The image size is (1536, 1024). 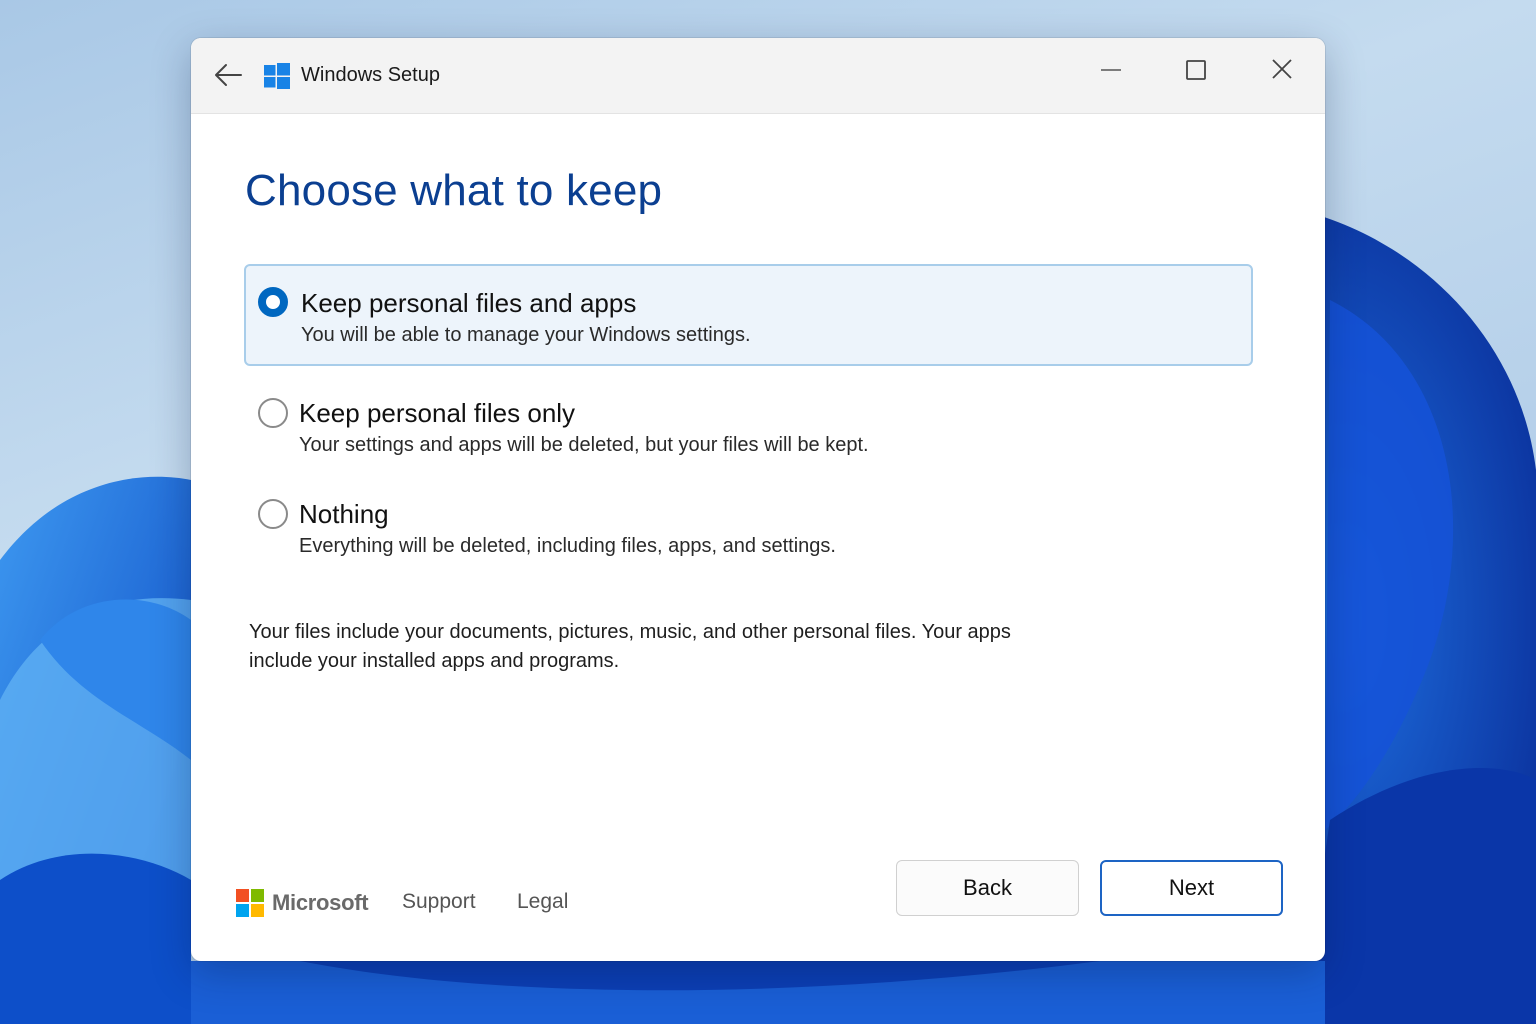 I want to click on support-link: Support, so click(x=439, y=902).